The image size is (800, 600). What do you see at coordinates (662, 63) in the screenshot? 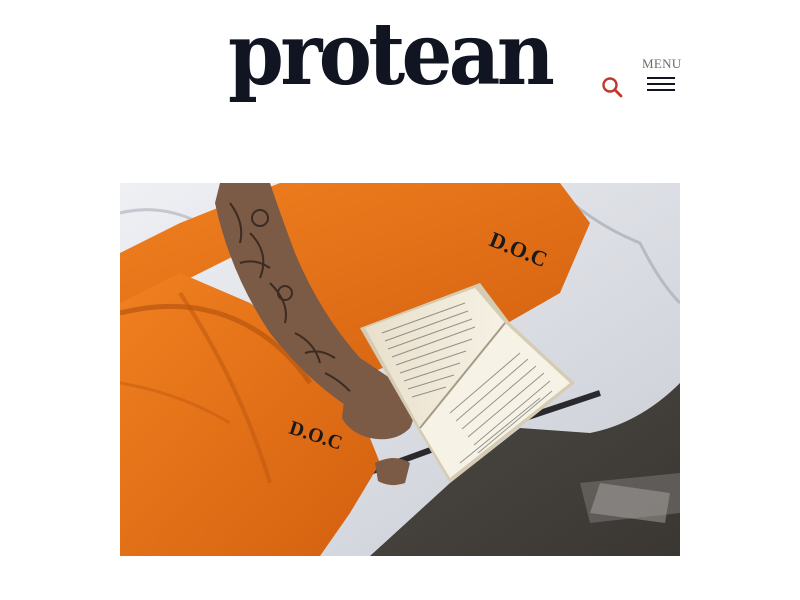
I see `menu-label: MENU` at bounding box center [662, 63].